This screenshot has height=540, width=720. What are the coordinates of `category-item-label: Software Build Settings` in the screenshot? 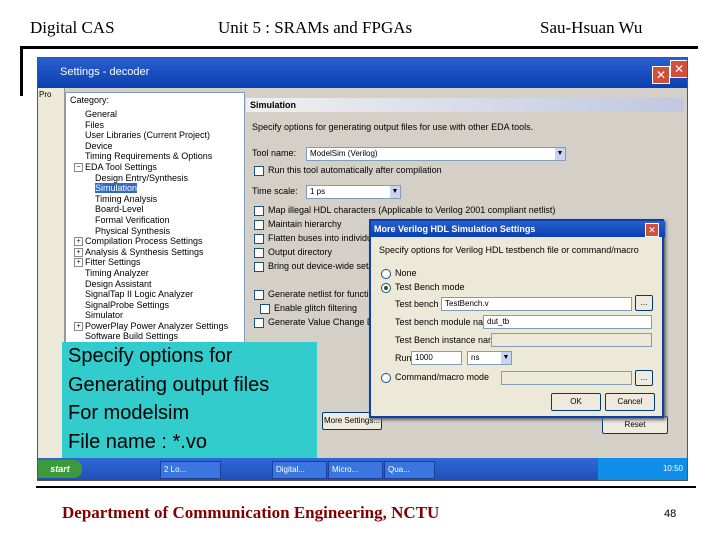 It's located at (132, 336).